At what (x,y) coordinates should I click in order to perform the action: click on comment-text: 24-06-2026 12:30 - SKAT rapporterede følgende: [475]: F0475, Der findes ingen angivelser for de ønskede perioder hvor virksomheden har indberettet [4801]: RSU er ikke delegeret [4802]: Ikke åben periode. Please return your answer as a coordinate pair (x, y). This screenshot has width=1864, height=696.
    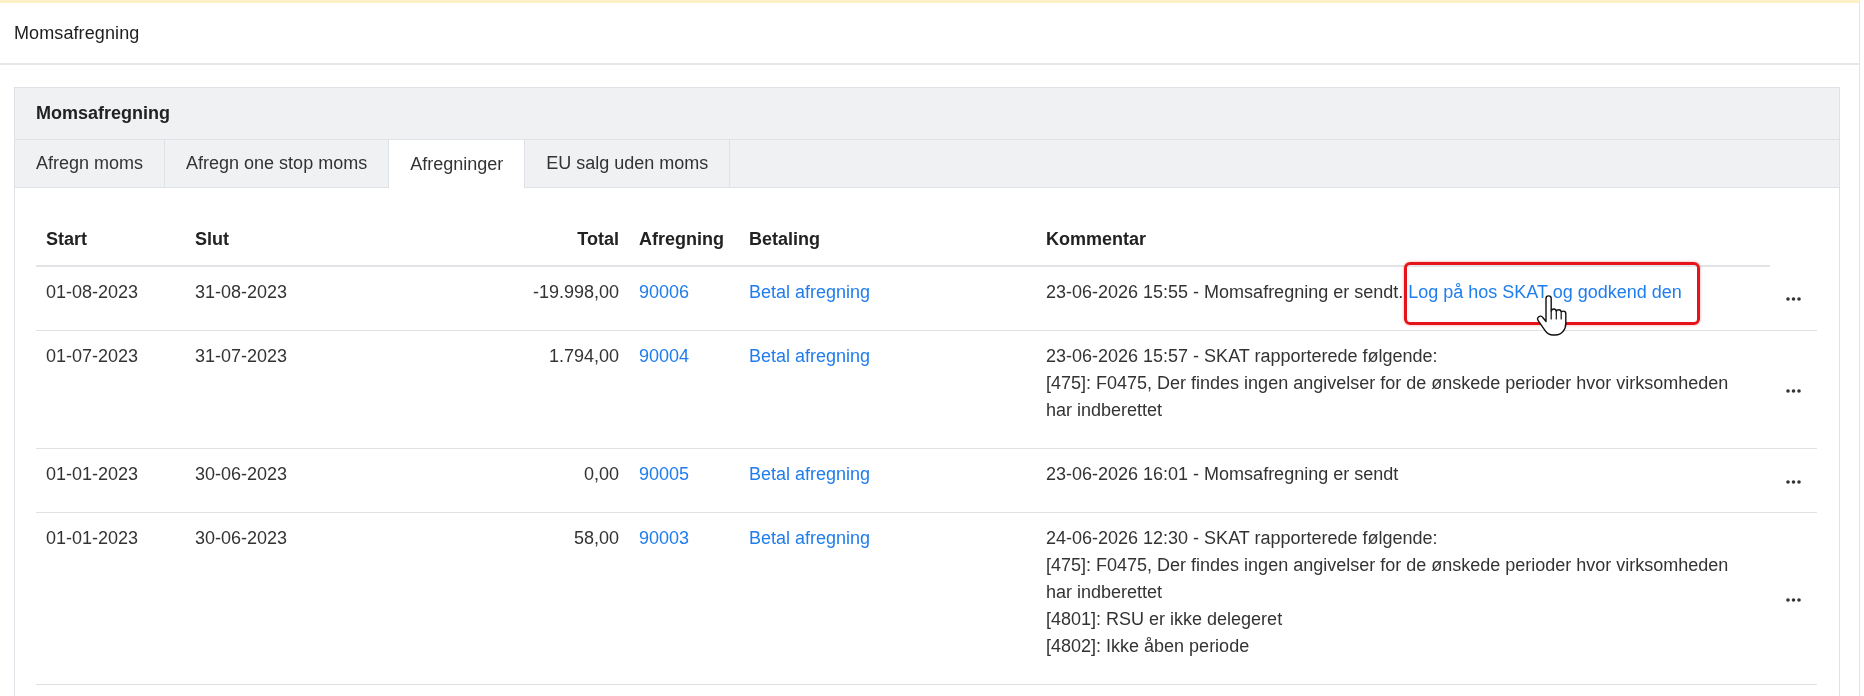
    Looking at the image, I should click on (1388, 592).